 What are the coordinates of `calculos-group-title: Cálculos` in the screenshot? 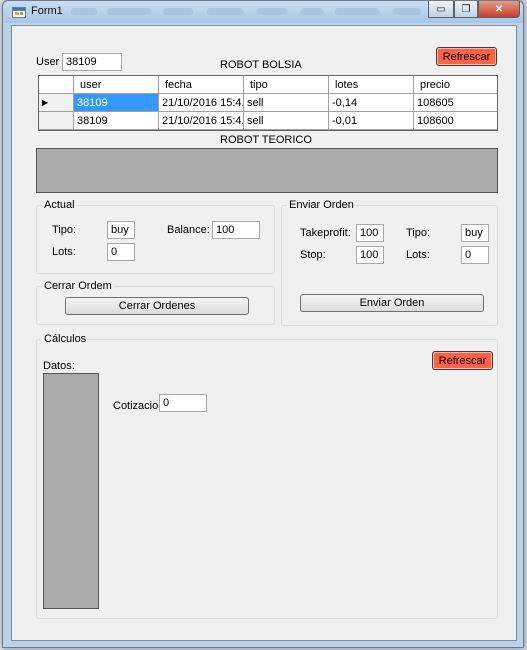 It's located at (65, 339).